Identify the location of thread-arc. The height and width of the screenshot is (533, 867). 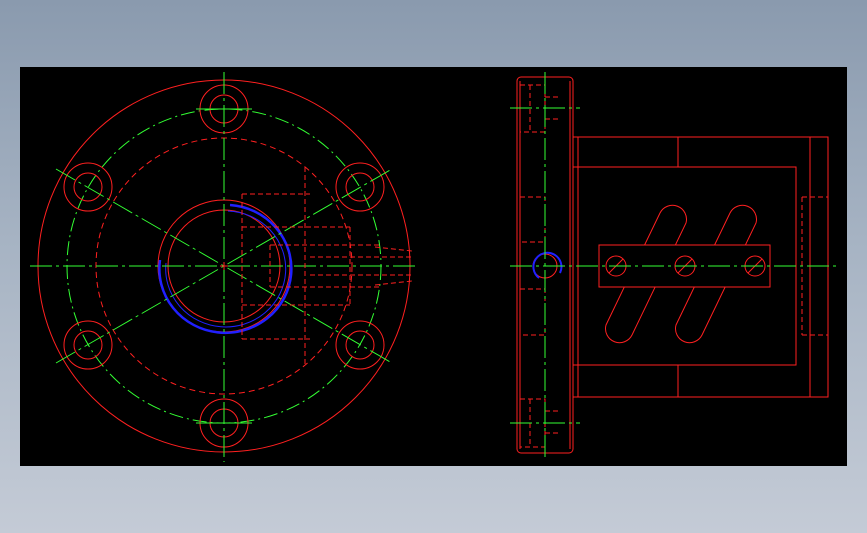
(225, 269).